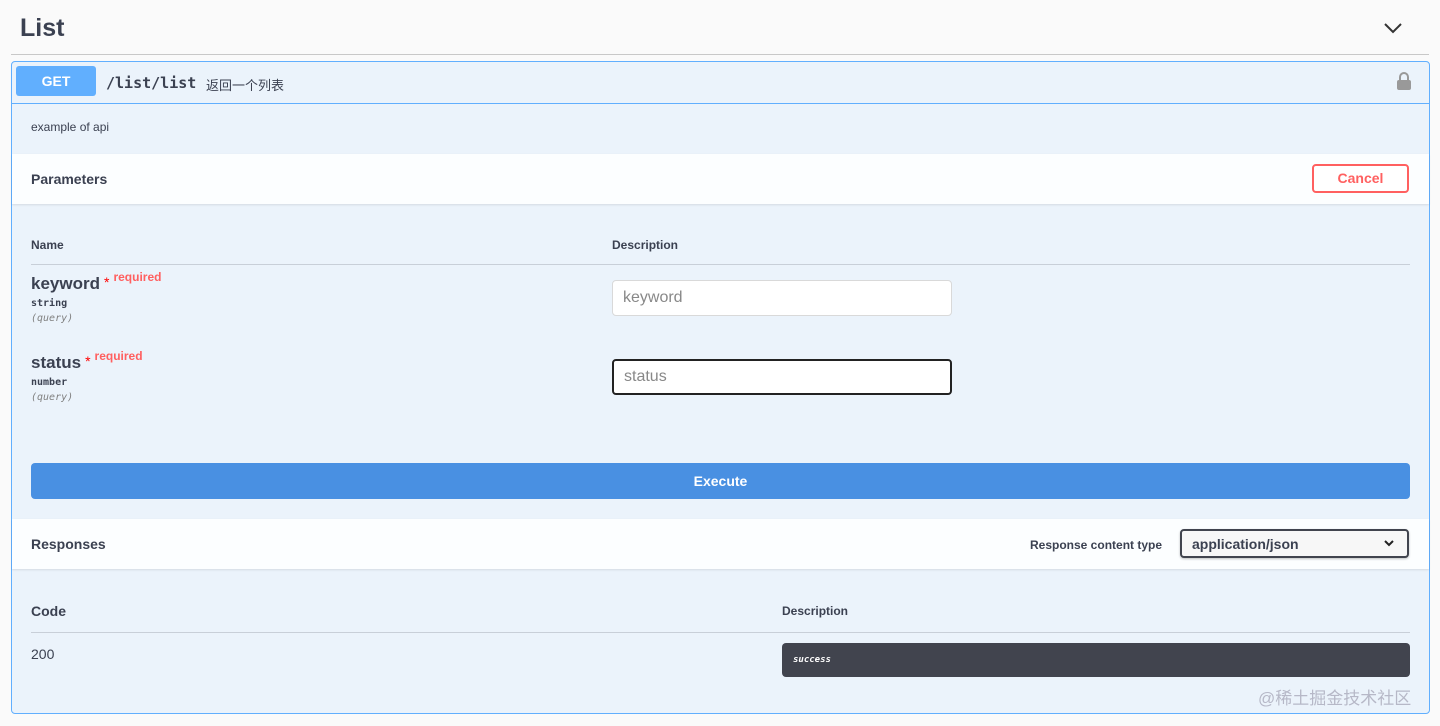 The height and width of the screenshot is (726, 1440). I want to click on response-code: 200, so click(43, 654).